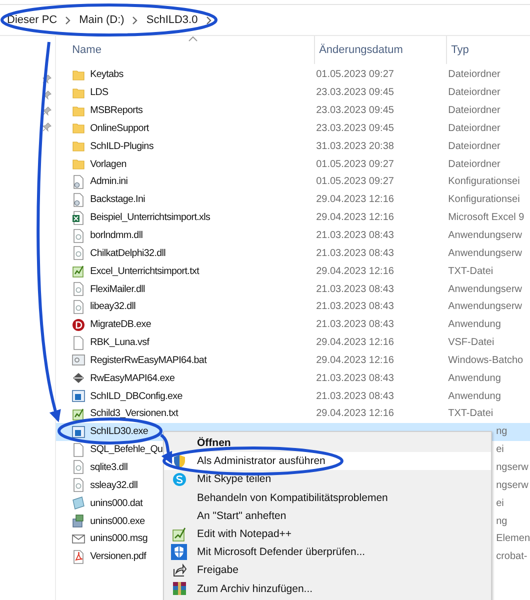  What do you see at coordinates (116, 110) in the screenshot?
I see `file-name: MSBReports` at bounding box center [116, 110].